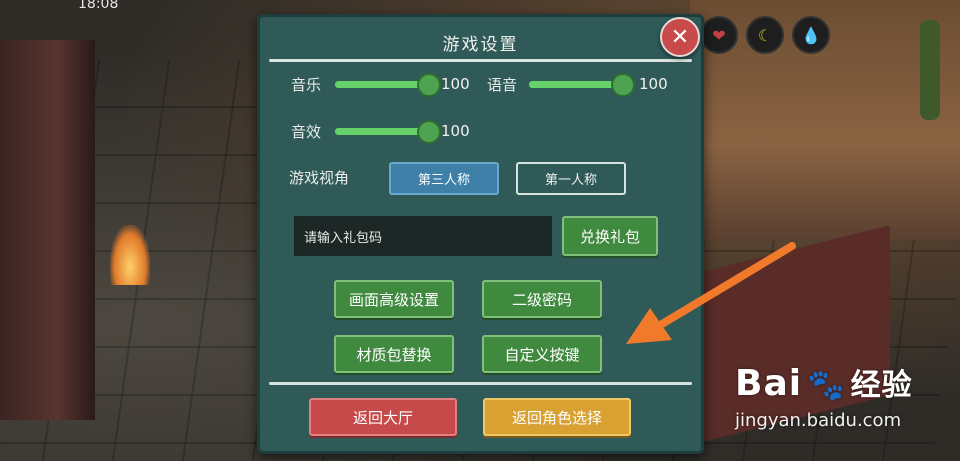  I want to click on voice-slider, so click(582, 85).